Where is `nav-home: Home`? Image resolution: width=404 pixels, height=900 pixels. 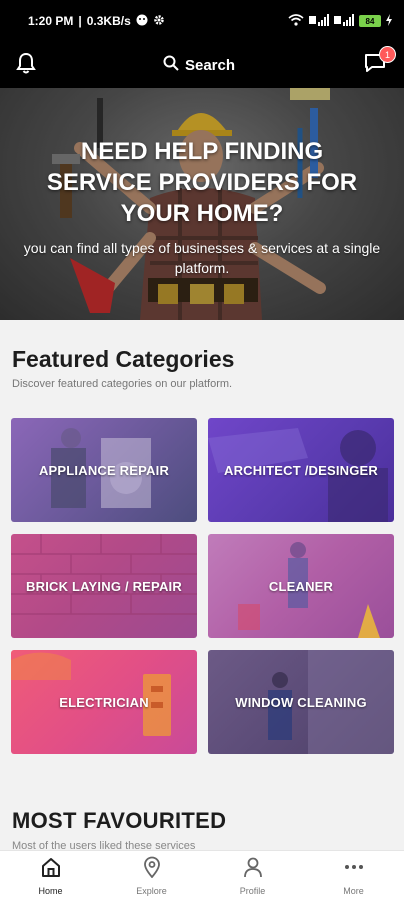
nav-home: Home is located at coordinates (51, 876).